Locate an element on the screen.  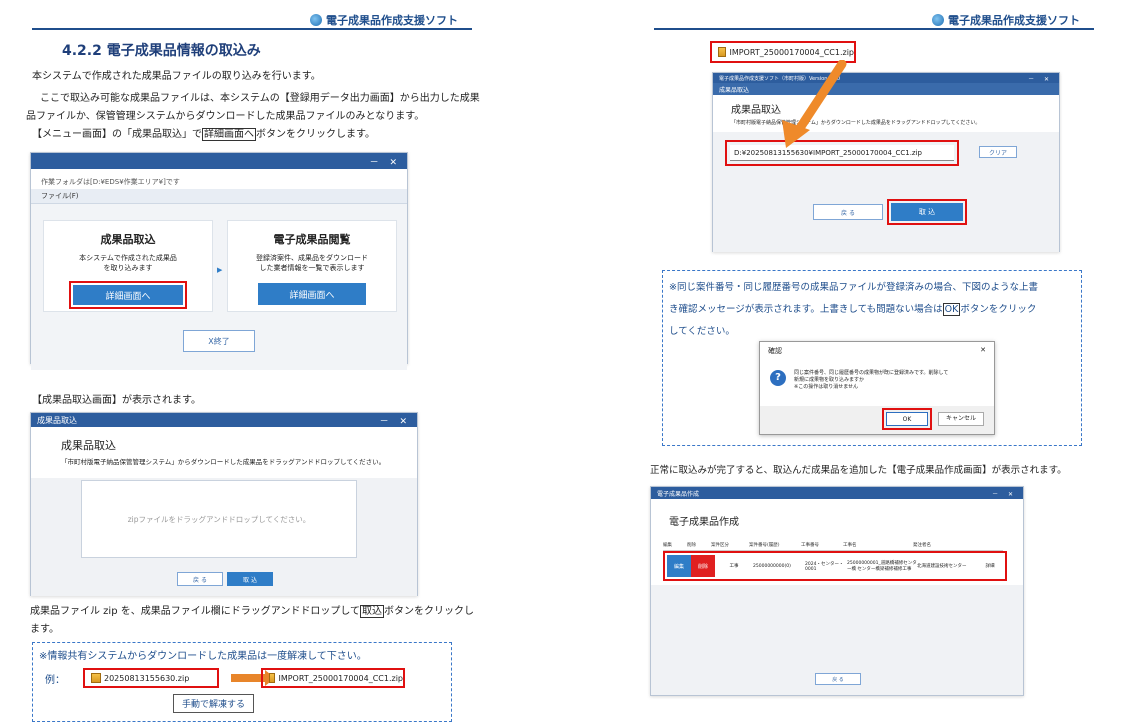
zip-icon is located at coordinates (96, 678).